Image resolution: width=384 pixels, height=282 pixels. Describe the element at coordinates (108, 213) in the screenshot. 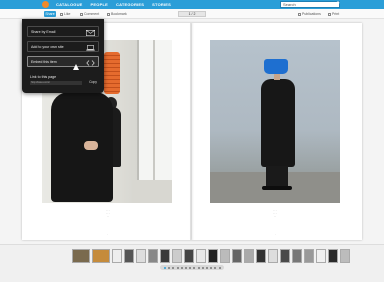

I see `left-caption: · · · · · · · ·` at that location.